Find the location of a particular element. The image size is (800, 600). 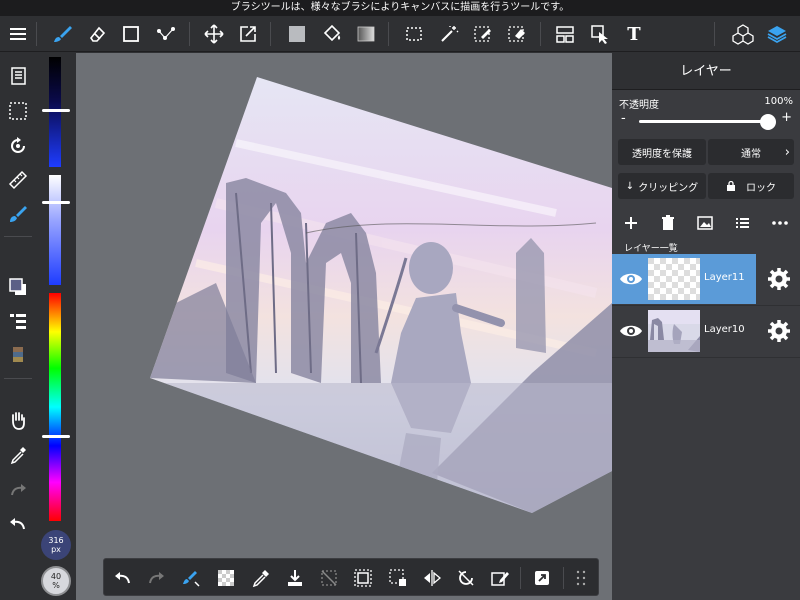

delete-layer-icon is located at coordinates (668, 223).